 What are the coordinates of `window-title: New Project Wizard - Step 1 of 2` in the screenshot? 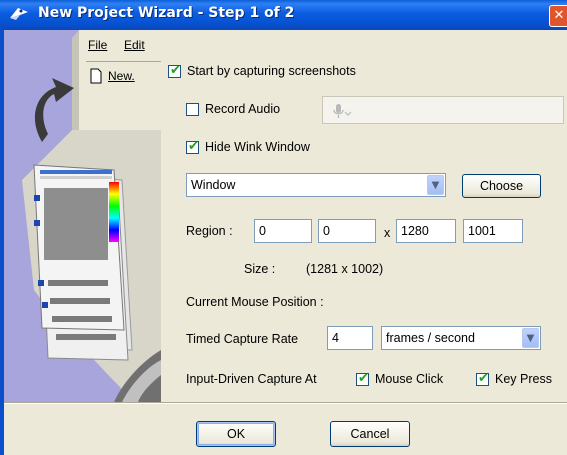 It's located at (166, 13).